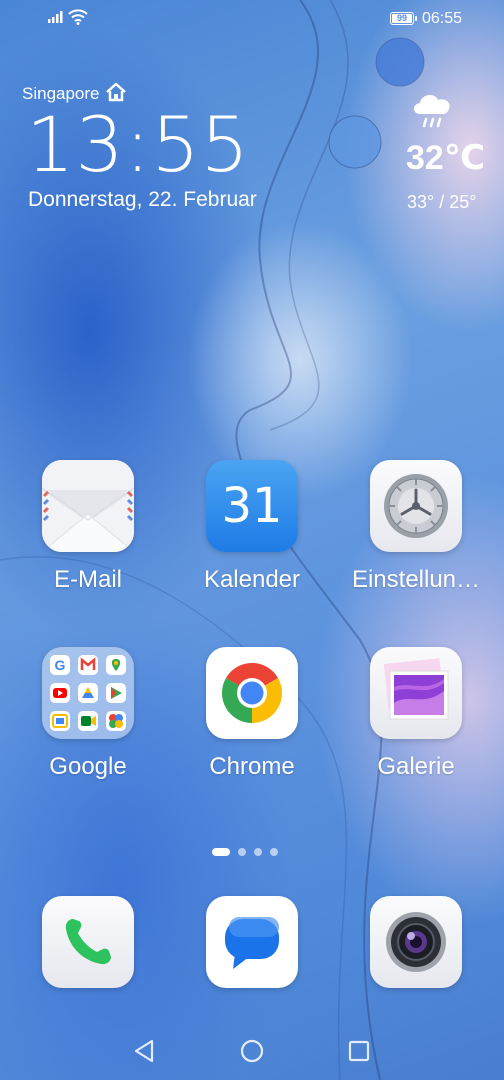  What do you see at coordinates (144, 1051) in the screenshot?
I see `back-icon` at bounding box center [144, 1051].